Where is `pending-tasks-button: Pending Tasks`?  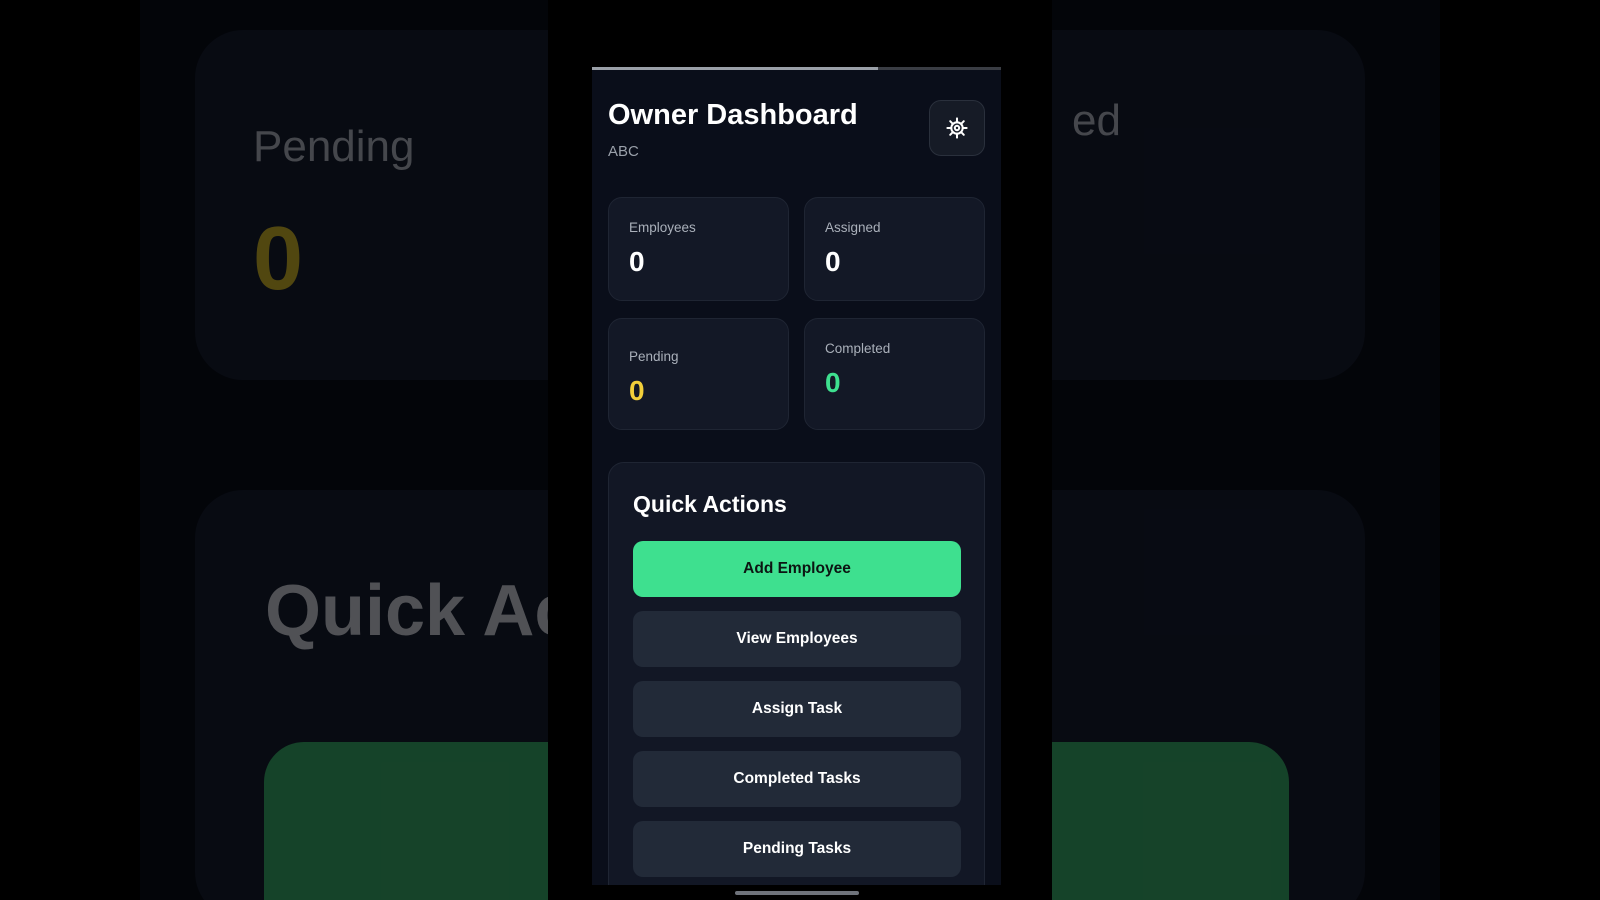 pending-tasks-button: Pending Tasks is located at coordinates (797, 849).